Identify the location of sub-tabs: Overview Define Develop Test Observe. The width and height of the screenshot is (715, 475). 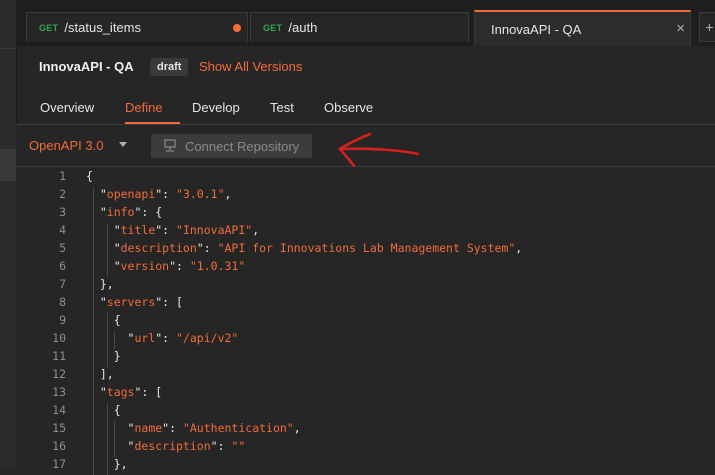
(365, 108).